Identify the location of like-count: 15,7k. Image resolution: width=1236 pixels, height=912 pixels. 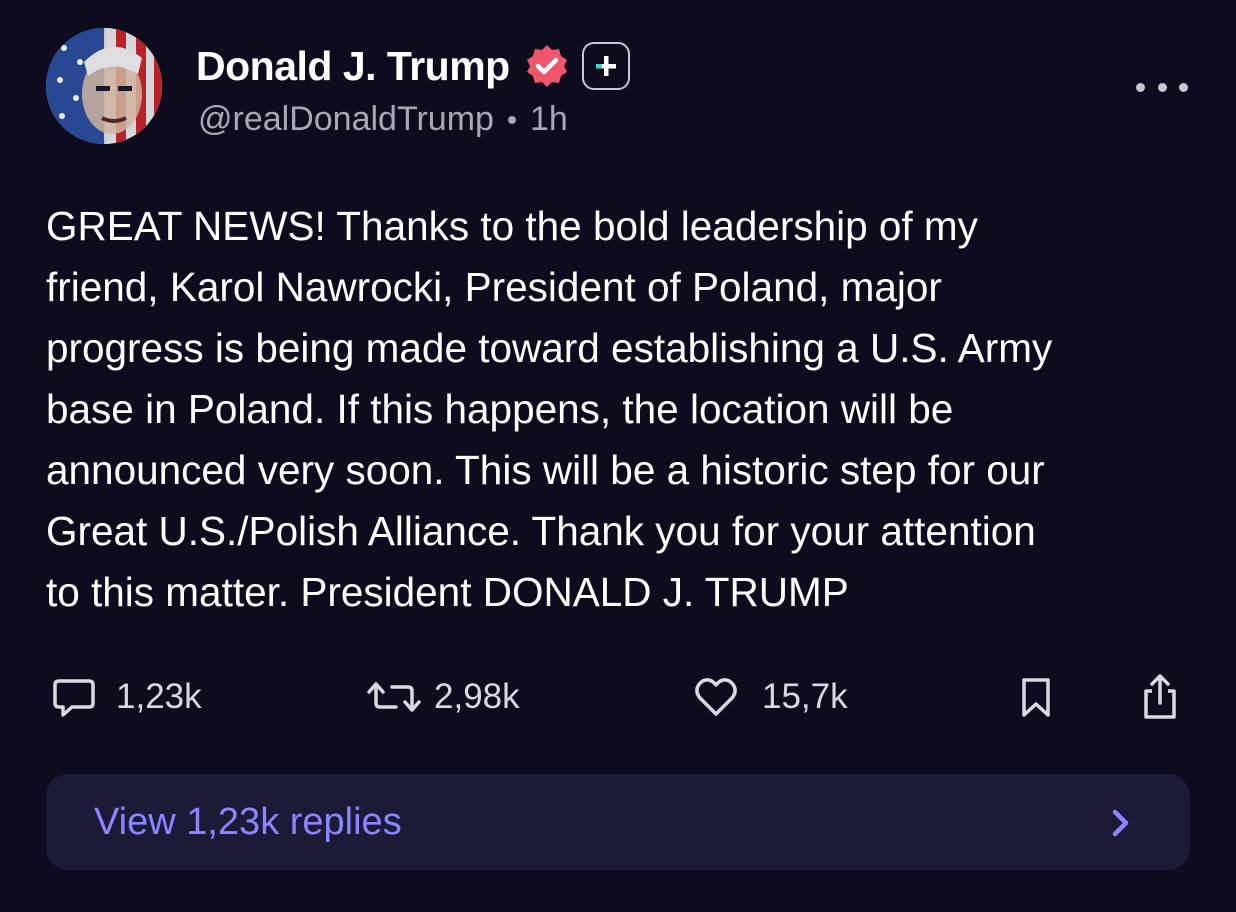
(805, 696).